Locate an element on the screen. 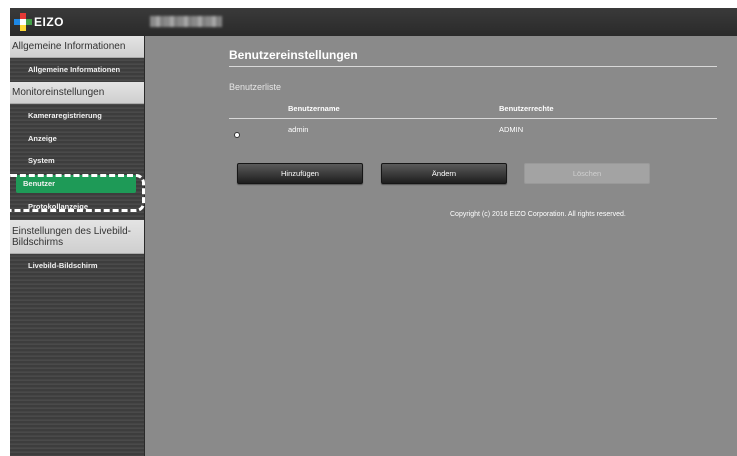 The height and width of the screenshot is (456, 737). row-select-radio is located at coordinates (237, 135).